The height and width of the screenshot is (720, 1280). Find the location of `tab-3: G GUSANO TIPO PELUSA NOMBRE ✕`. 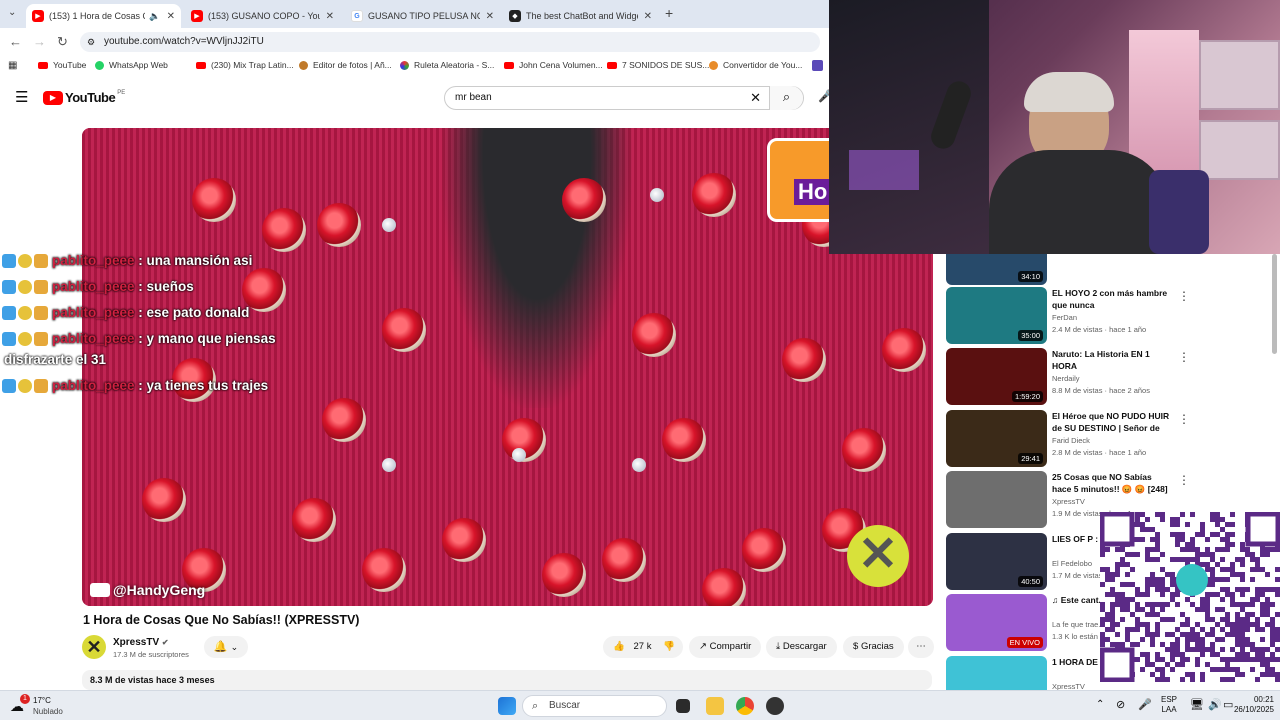

tab-3: G GUSANO TIPO PELUSA NOMBRE ✕ is located at coordinates (422, 16).